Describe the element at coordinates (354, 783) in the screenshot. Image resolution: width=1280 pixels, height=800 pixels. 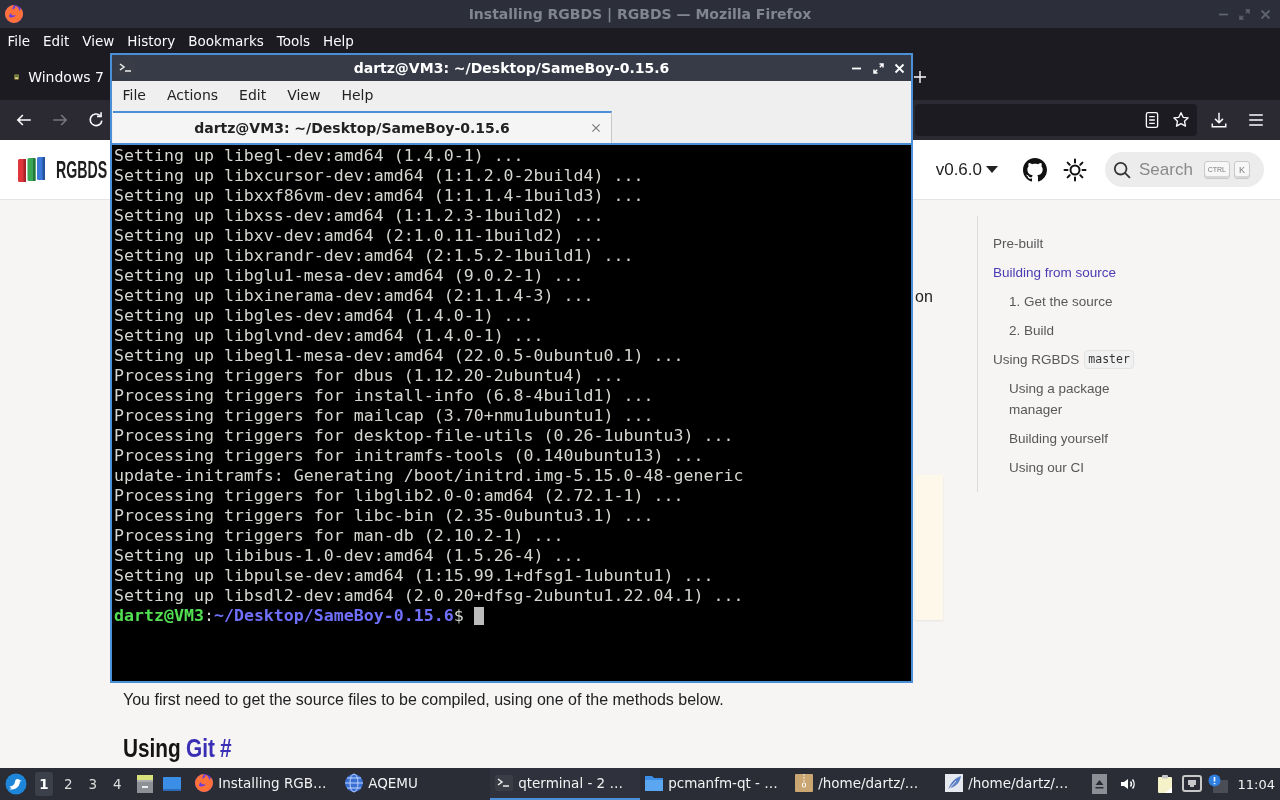
I see `globe-icon` at that location.